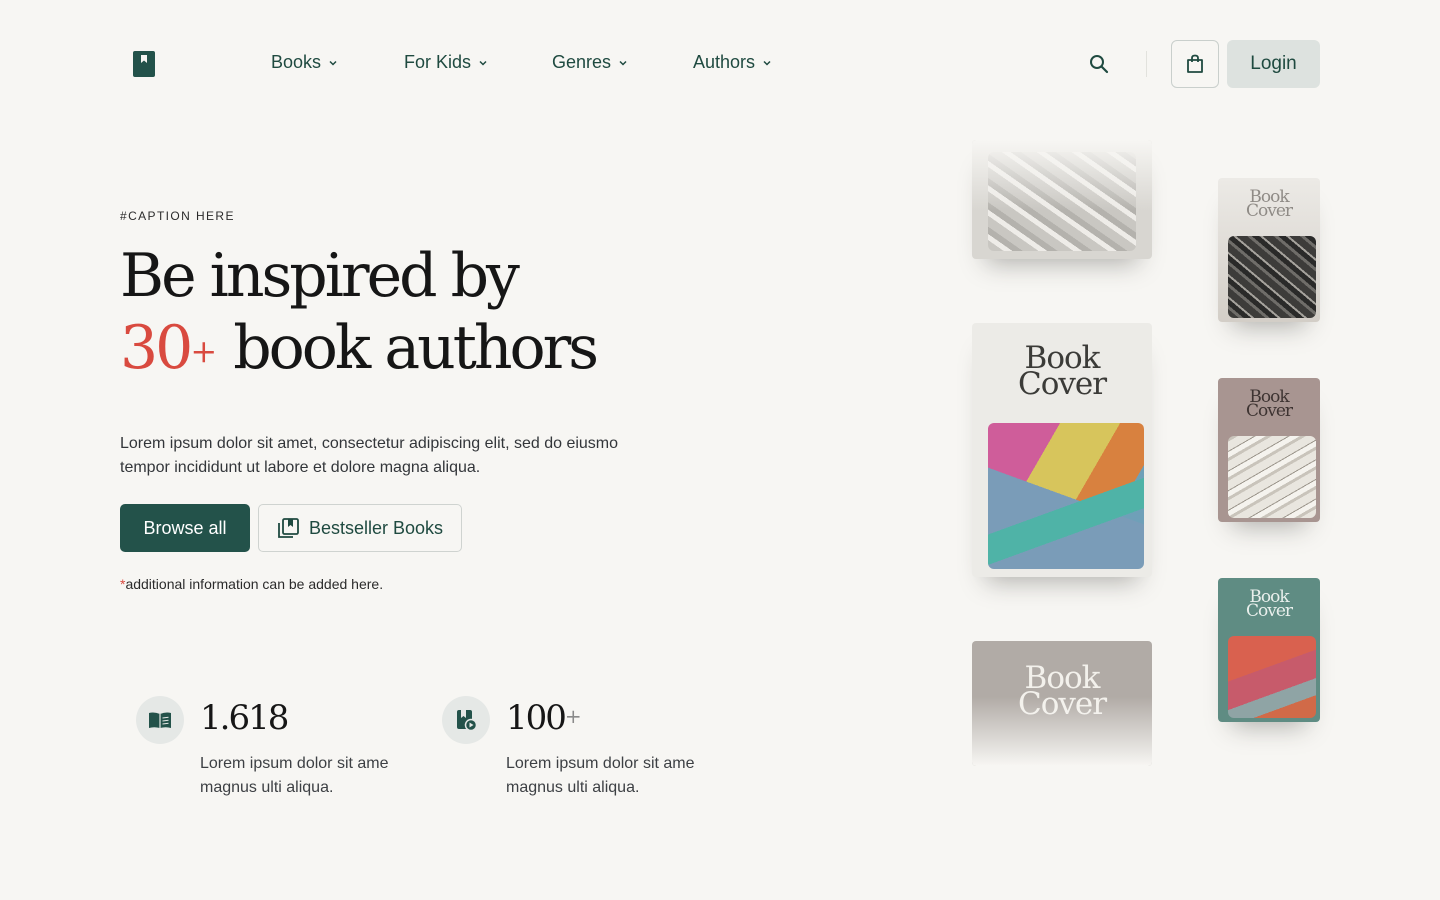 The image size is (1440, 900). I want to click on hero-headline: Be inspired by 30+ book authors, so click(359, 313).